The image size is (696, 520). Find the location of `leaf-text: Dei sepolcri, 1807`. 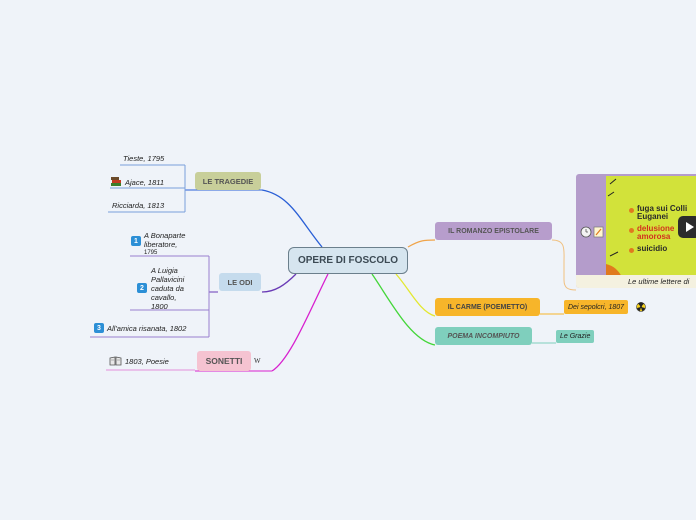

leaf-text: Dei sepolcri, 1807 is located at coordinates (596, 307).